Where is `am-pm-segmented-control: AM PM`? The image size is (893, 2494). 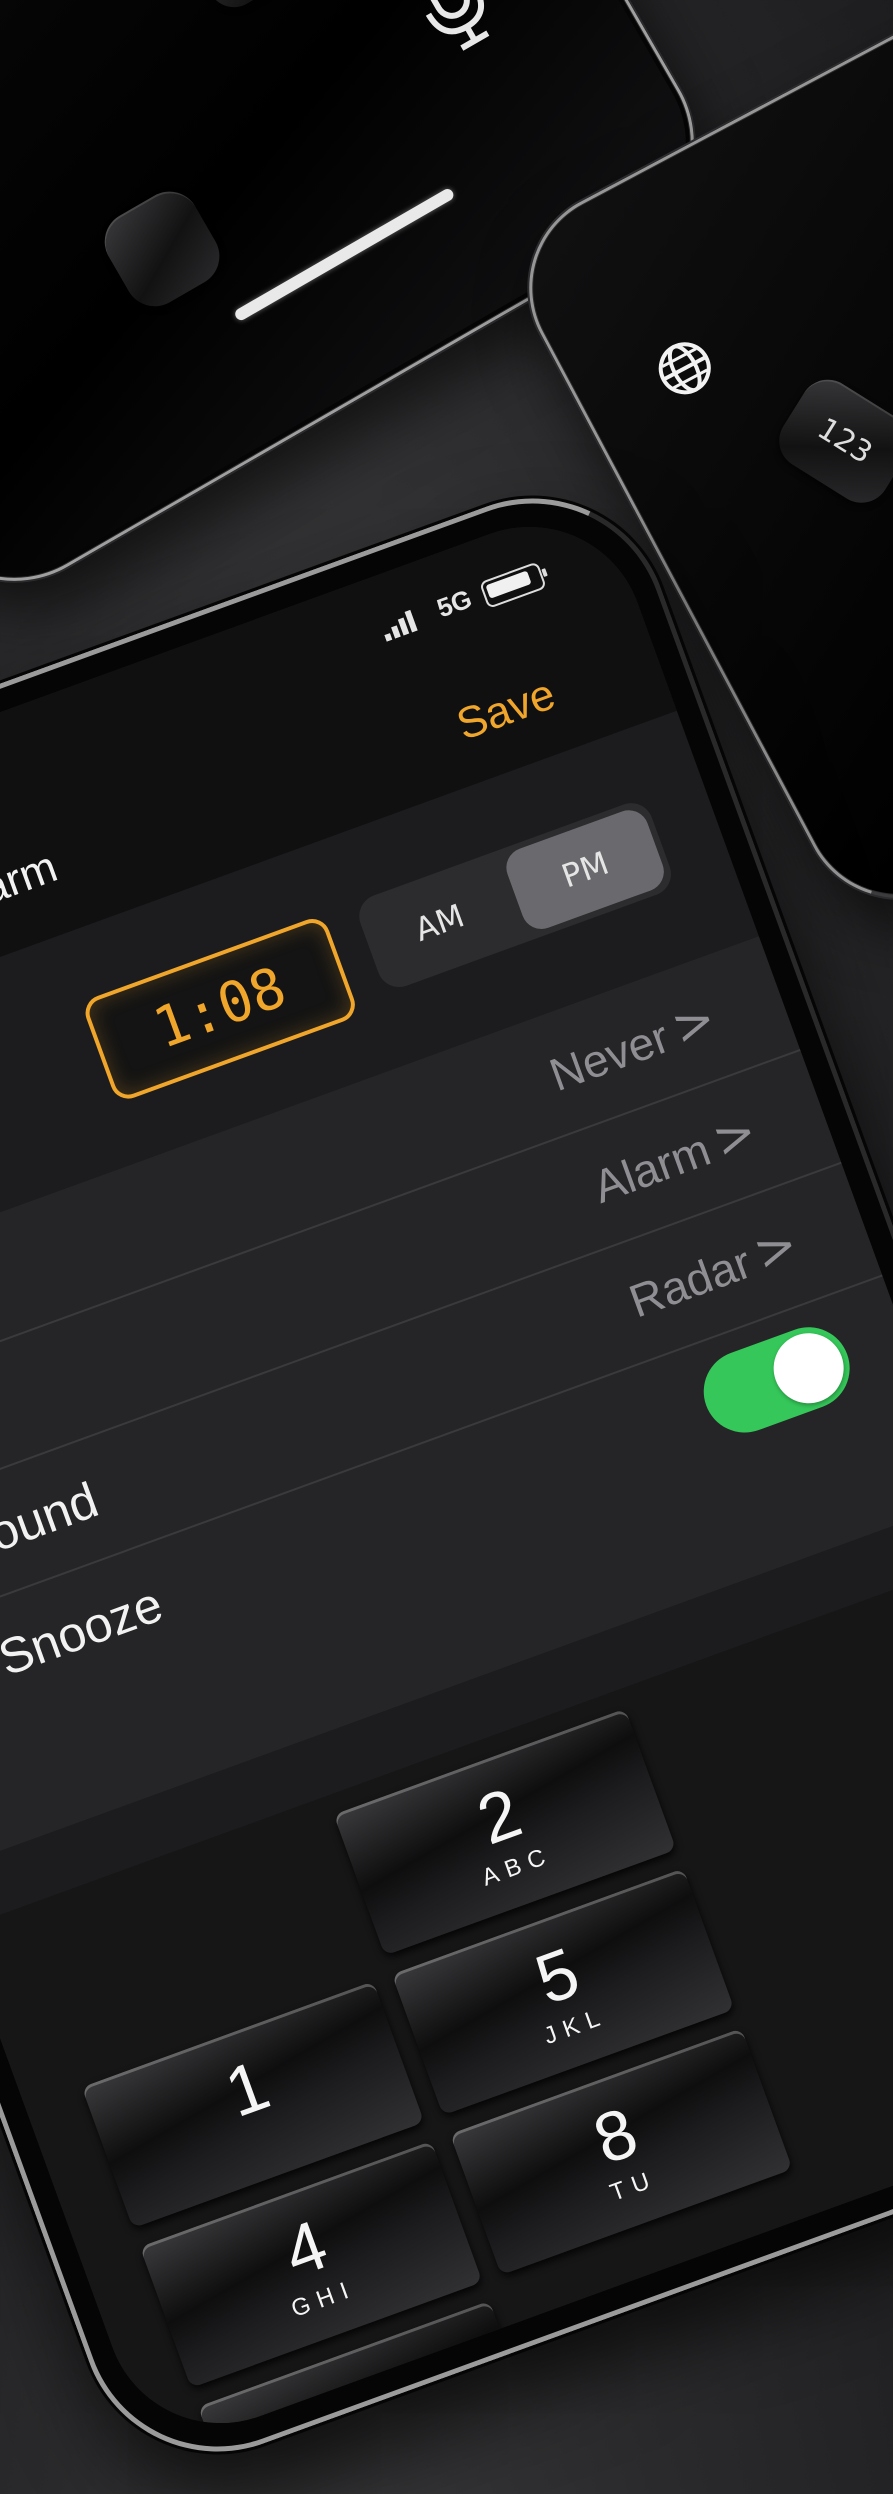
am-pm-segmented-control: AM PM is located at coordinates (515, 895).